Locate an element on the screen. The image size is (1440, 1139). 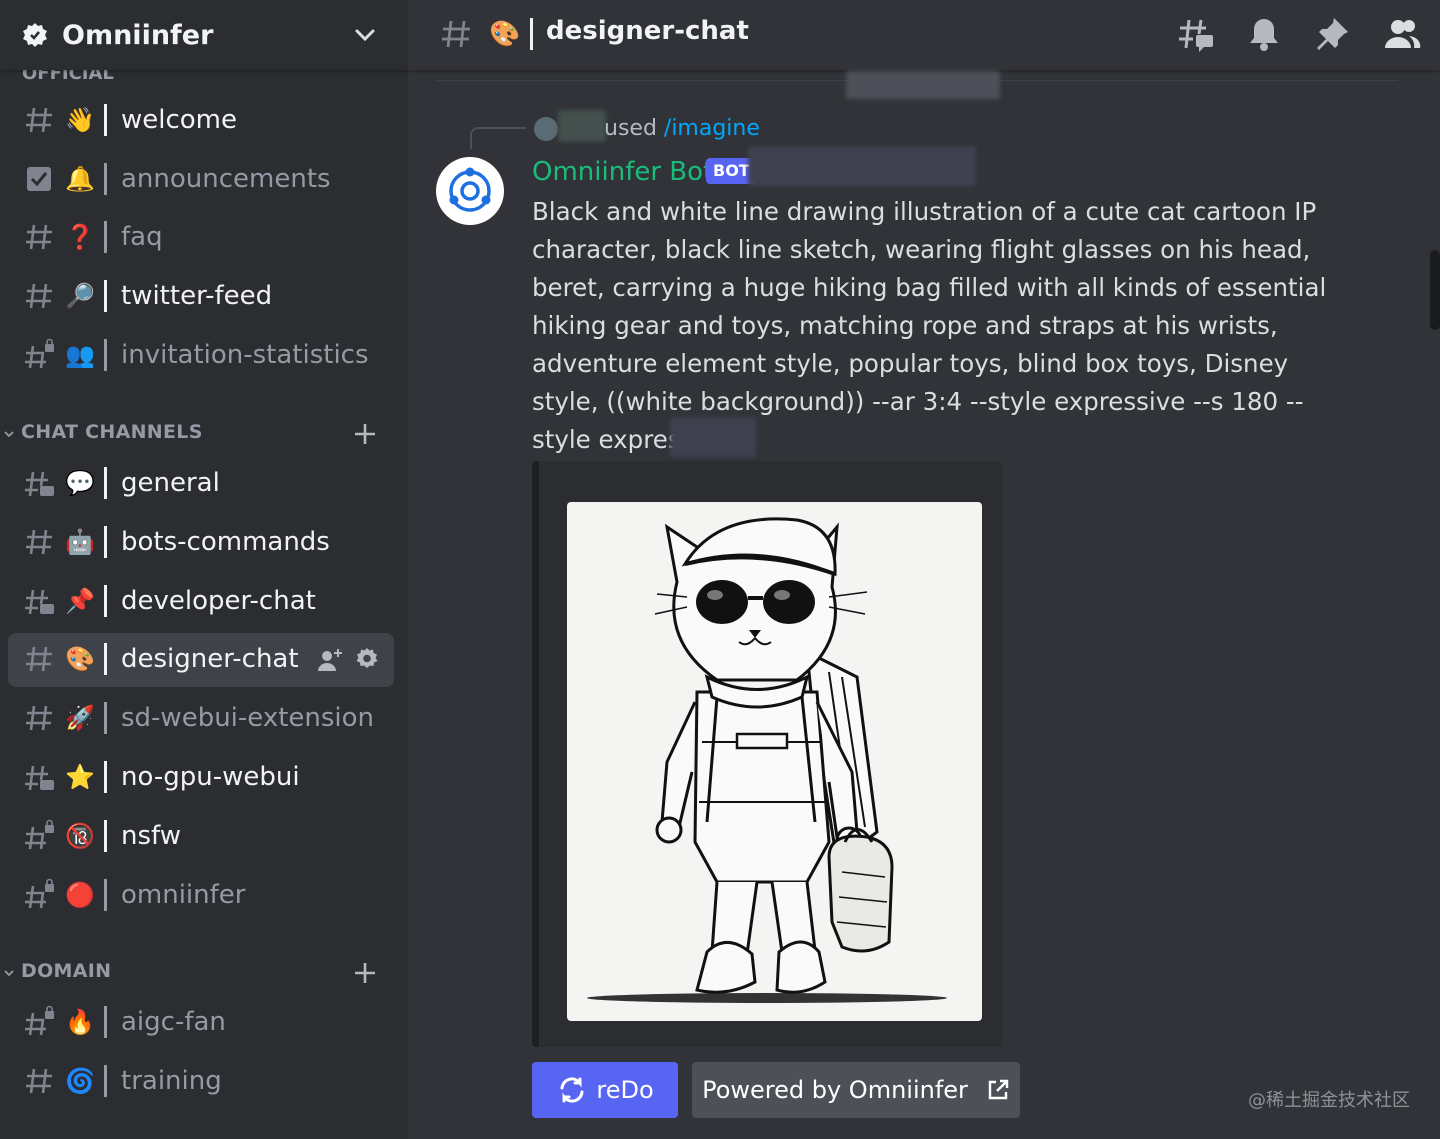
invite-user-icon is located at coordinates (330, 660).